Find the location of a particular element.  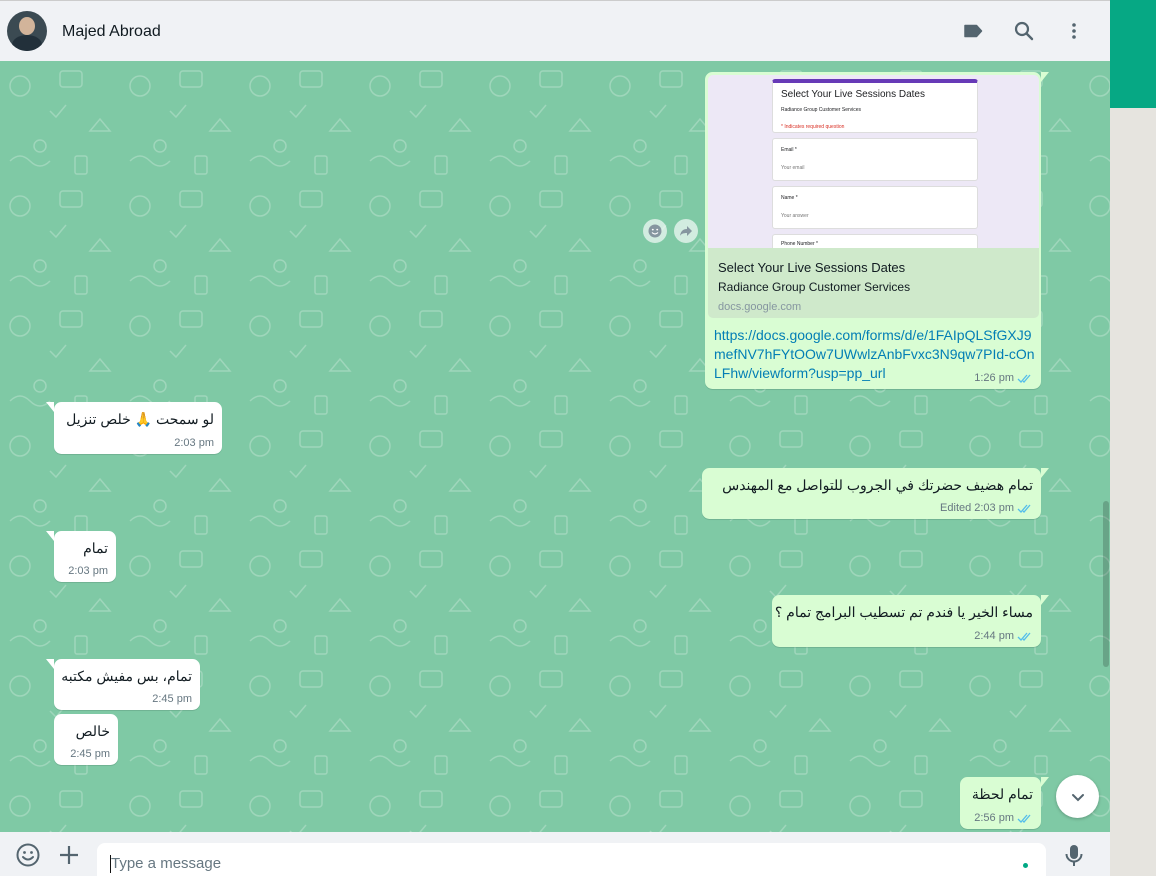

microphone-icon is located at coordinates (1074, 855).